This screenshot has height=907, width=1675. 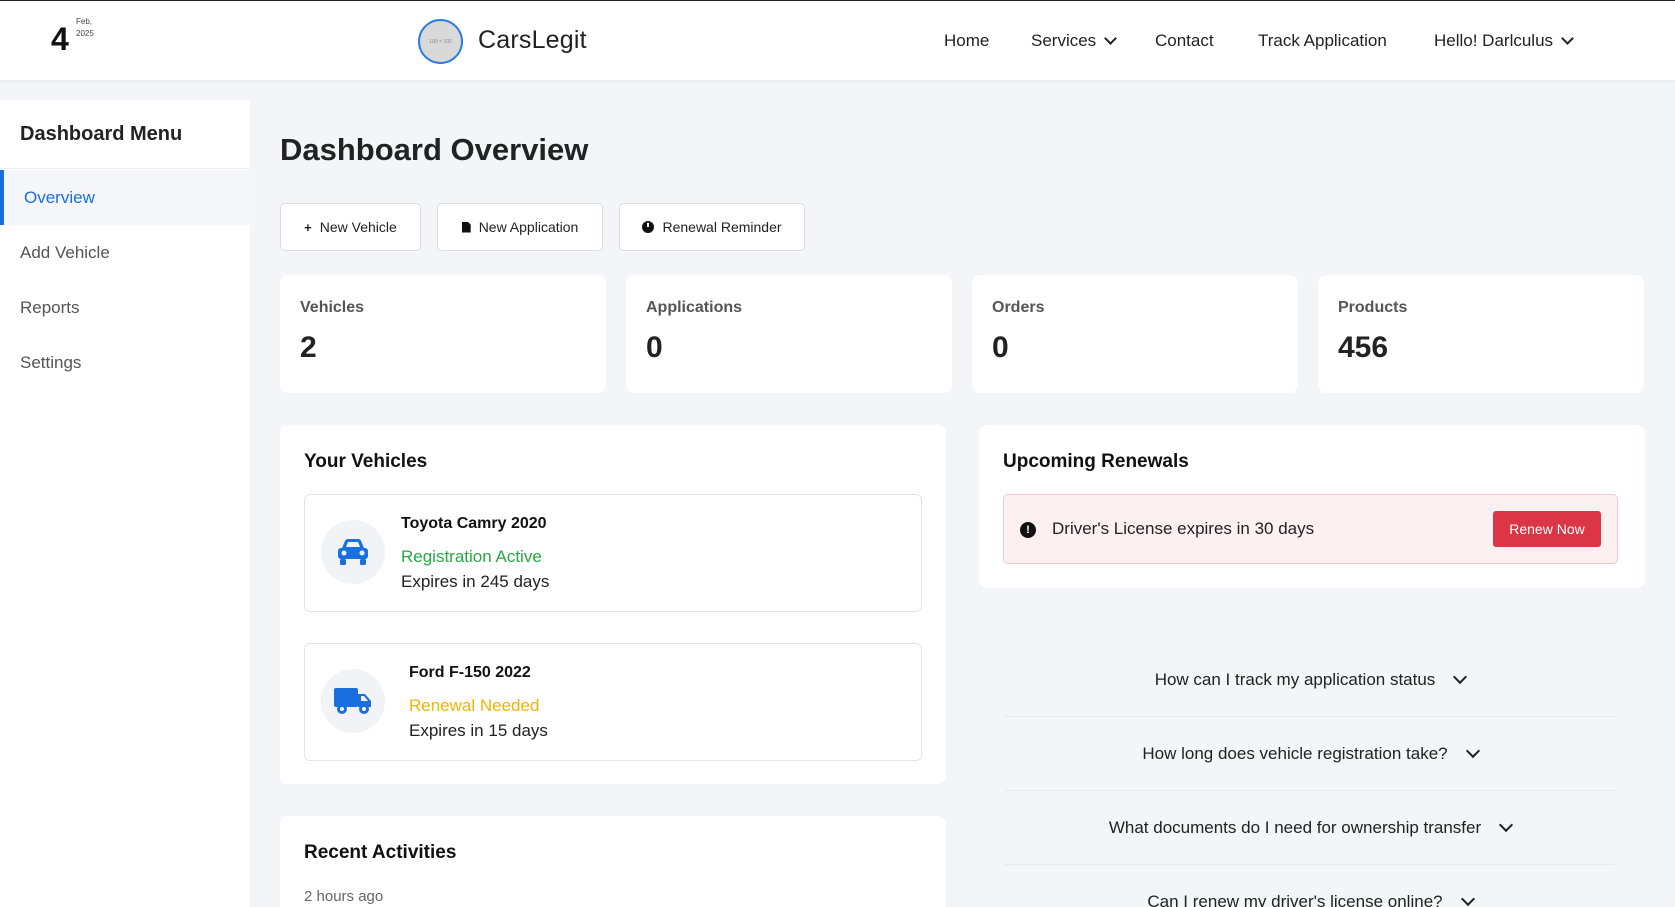 I want to click on stat-value: 2, so click(x=308, y=347).